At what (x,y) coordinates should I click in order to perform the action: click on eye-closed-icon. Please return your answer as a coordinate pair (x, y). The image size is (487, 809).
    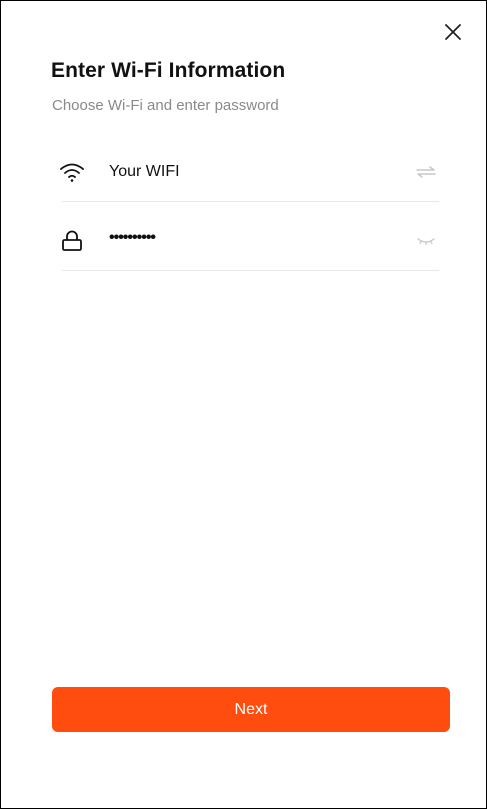
    Looking at the image, I should click on (426, 242).